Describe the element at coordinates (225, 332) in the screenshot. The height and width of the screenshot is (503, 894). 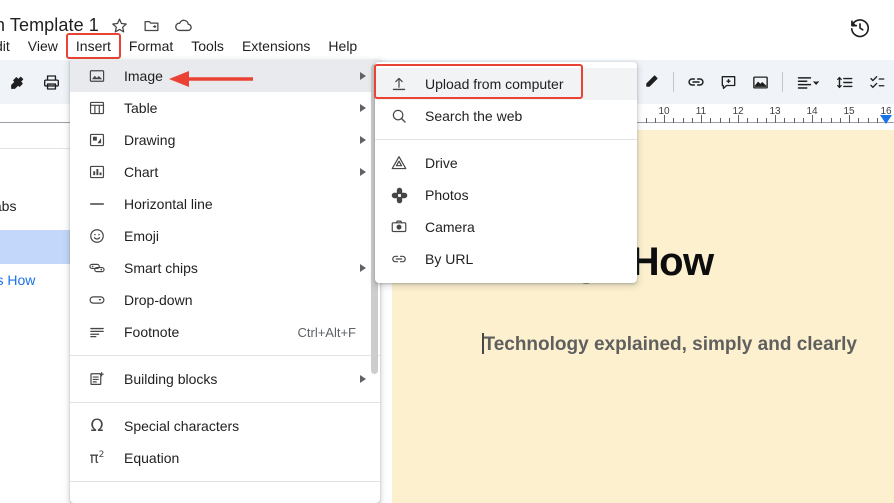
I see `insert-menu-item-footnote: Footnote Ctrl+Alt+F` at that location.